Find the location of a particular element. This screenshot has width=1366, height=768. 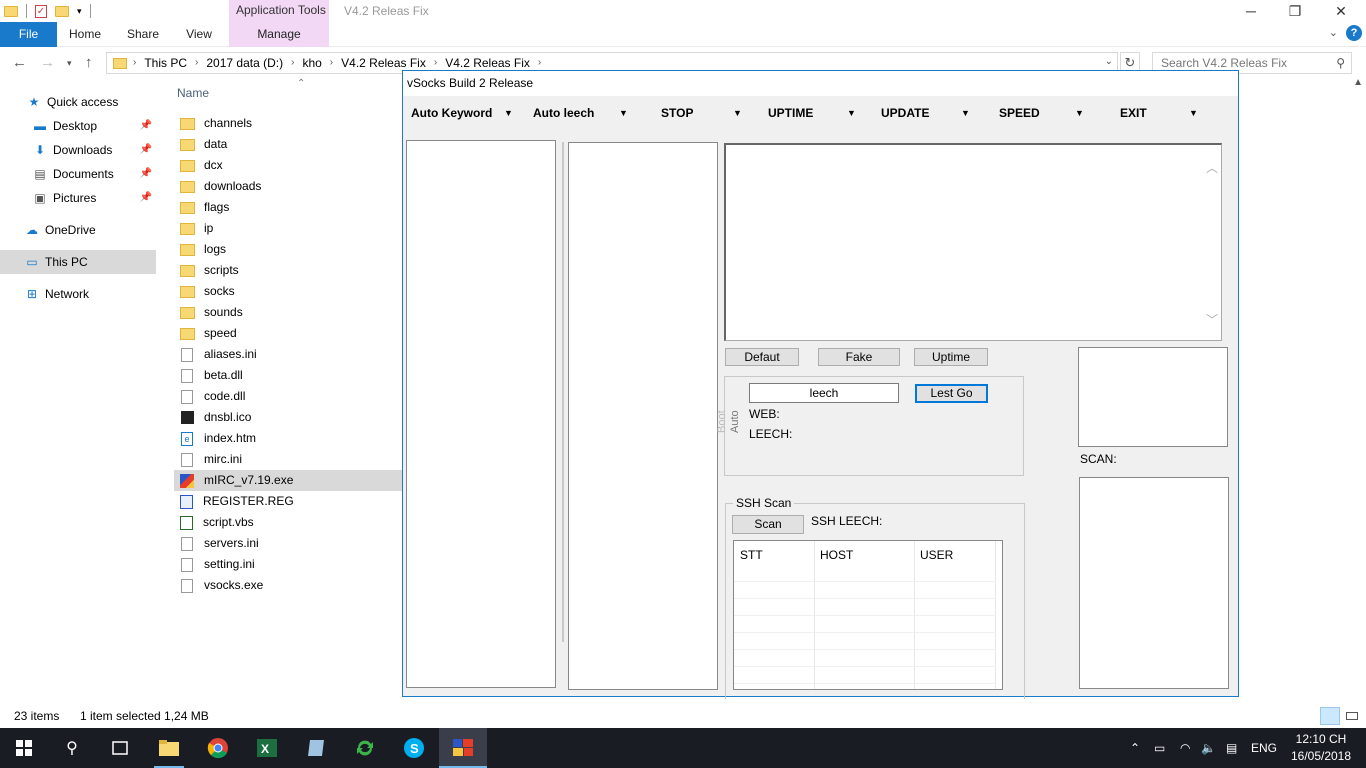

properties-icon: ✓ is located at coordinates (41, 11).